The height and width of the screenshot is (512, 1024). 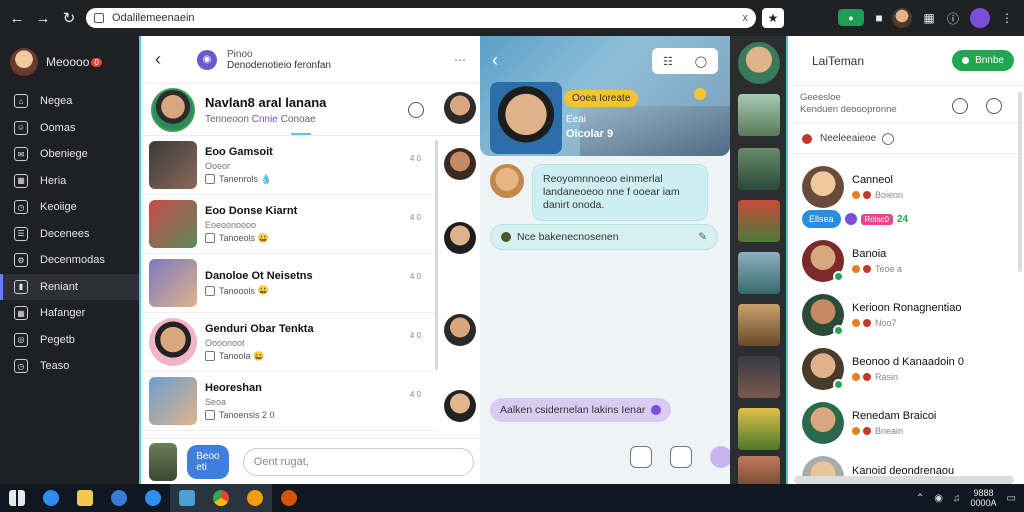 I want to click on list-item: Heoreshan Seoa Tanoensis 2 0 4 0, so click(x=289, y=401).